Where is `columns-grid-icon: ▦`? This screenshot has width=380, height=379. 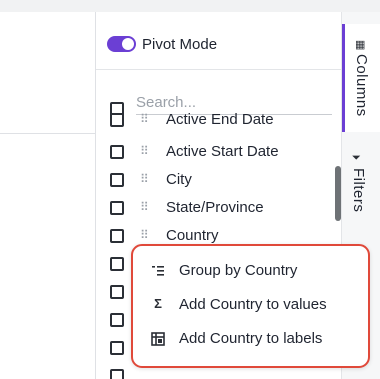
columns-grid-icon: ▦ is located at coordinates (360, 45).